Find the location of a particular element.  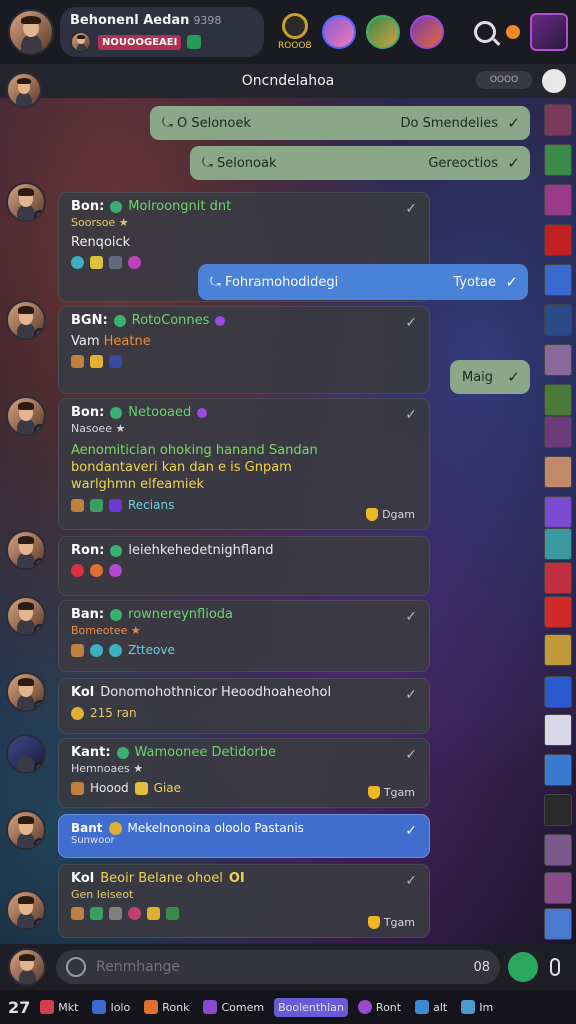

game-thumbnail is located at coordinates (549, 32).